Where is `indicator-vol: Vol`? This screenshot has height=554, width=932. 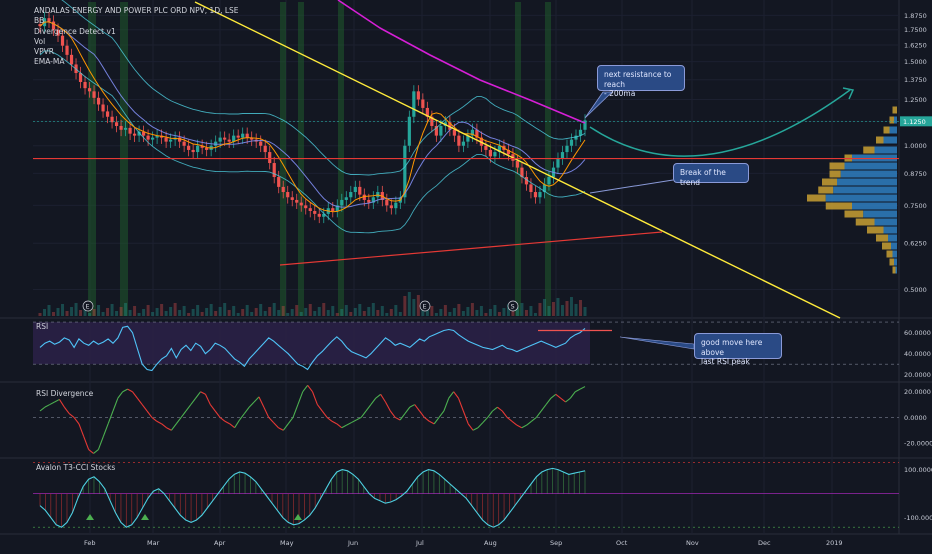 indicator-vol: Vol is located at coordinates (136, 42).